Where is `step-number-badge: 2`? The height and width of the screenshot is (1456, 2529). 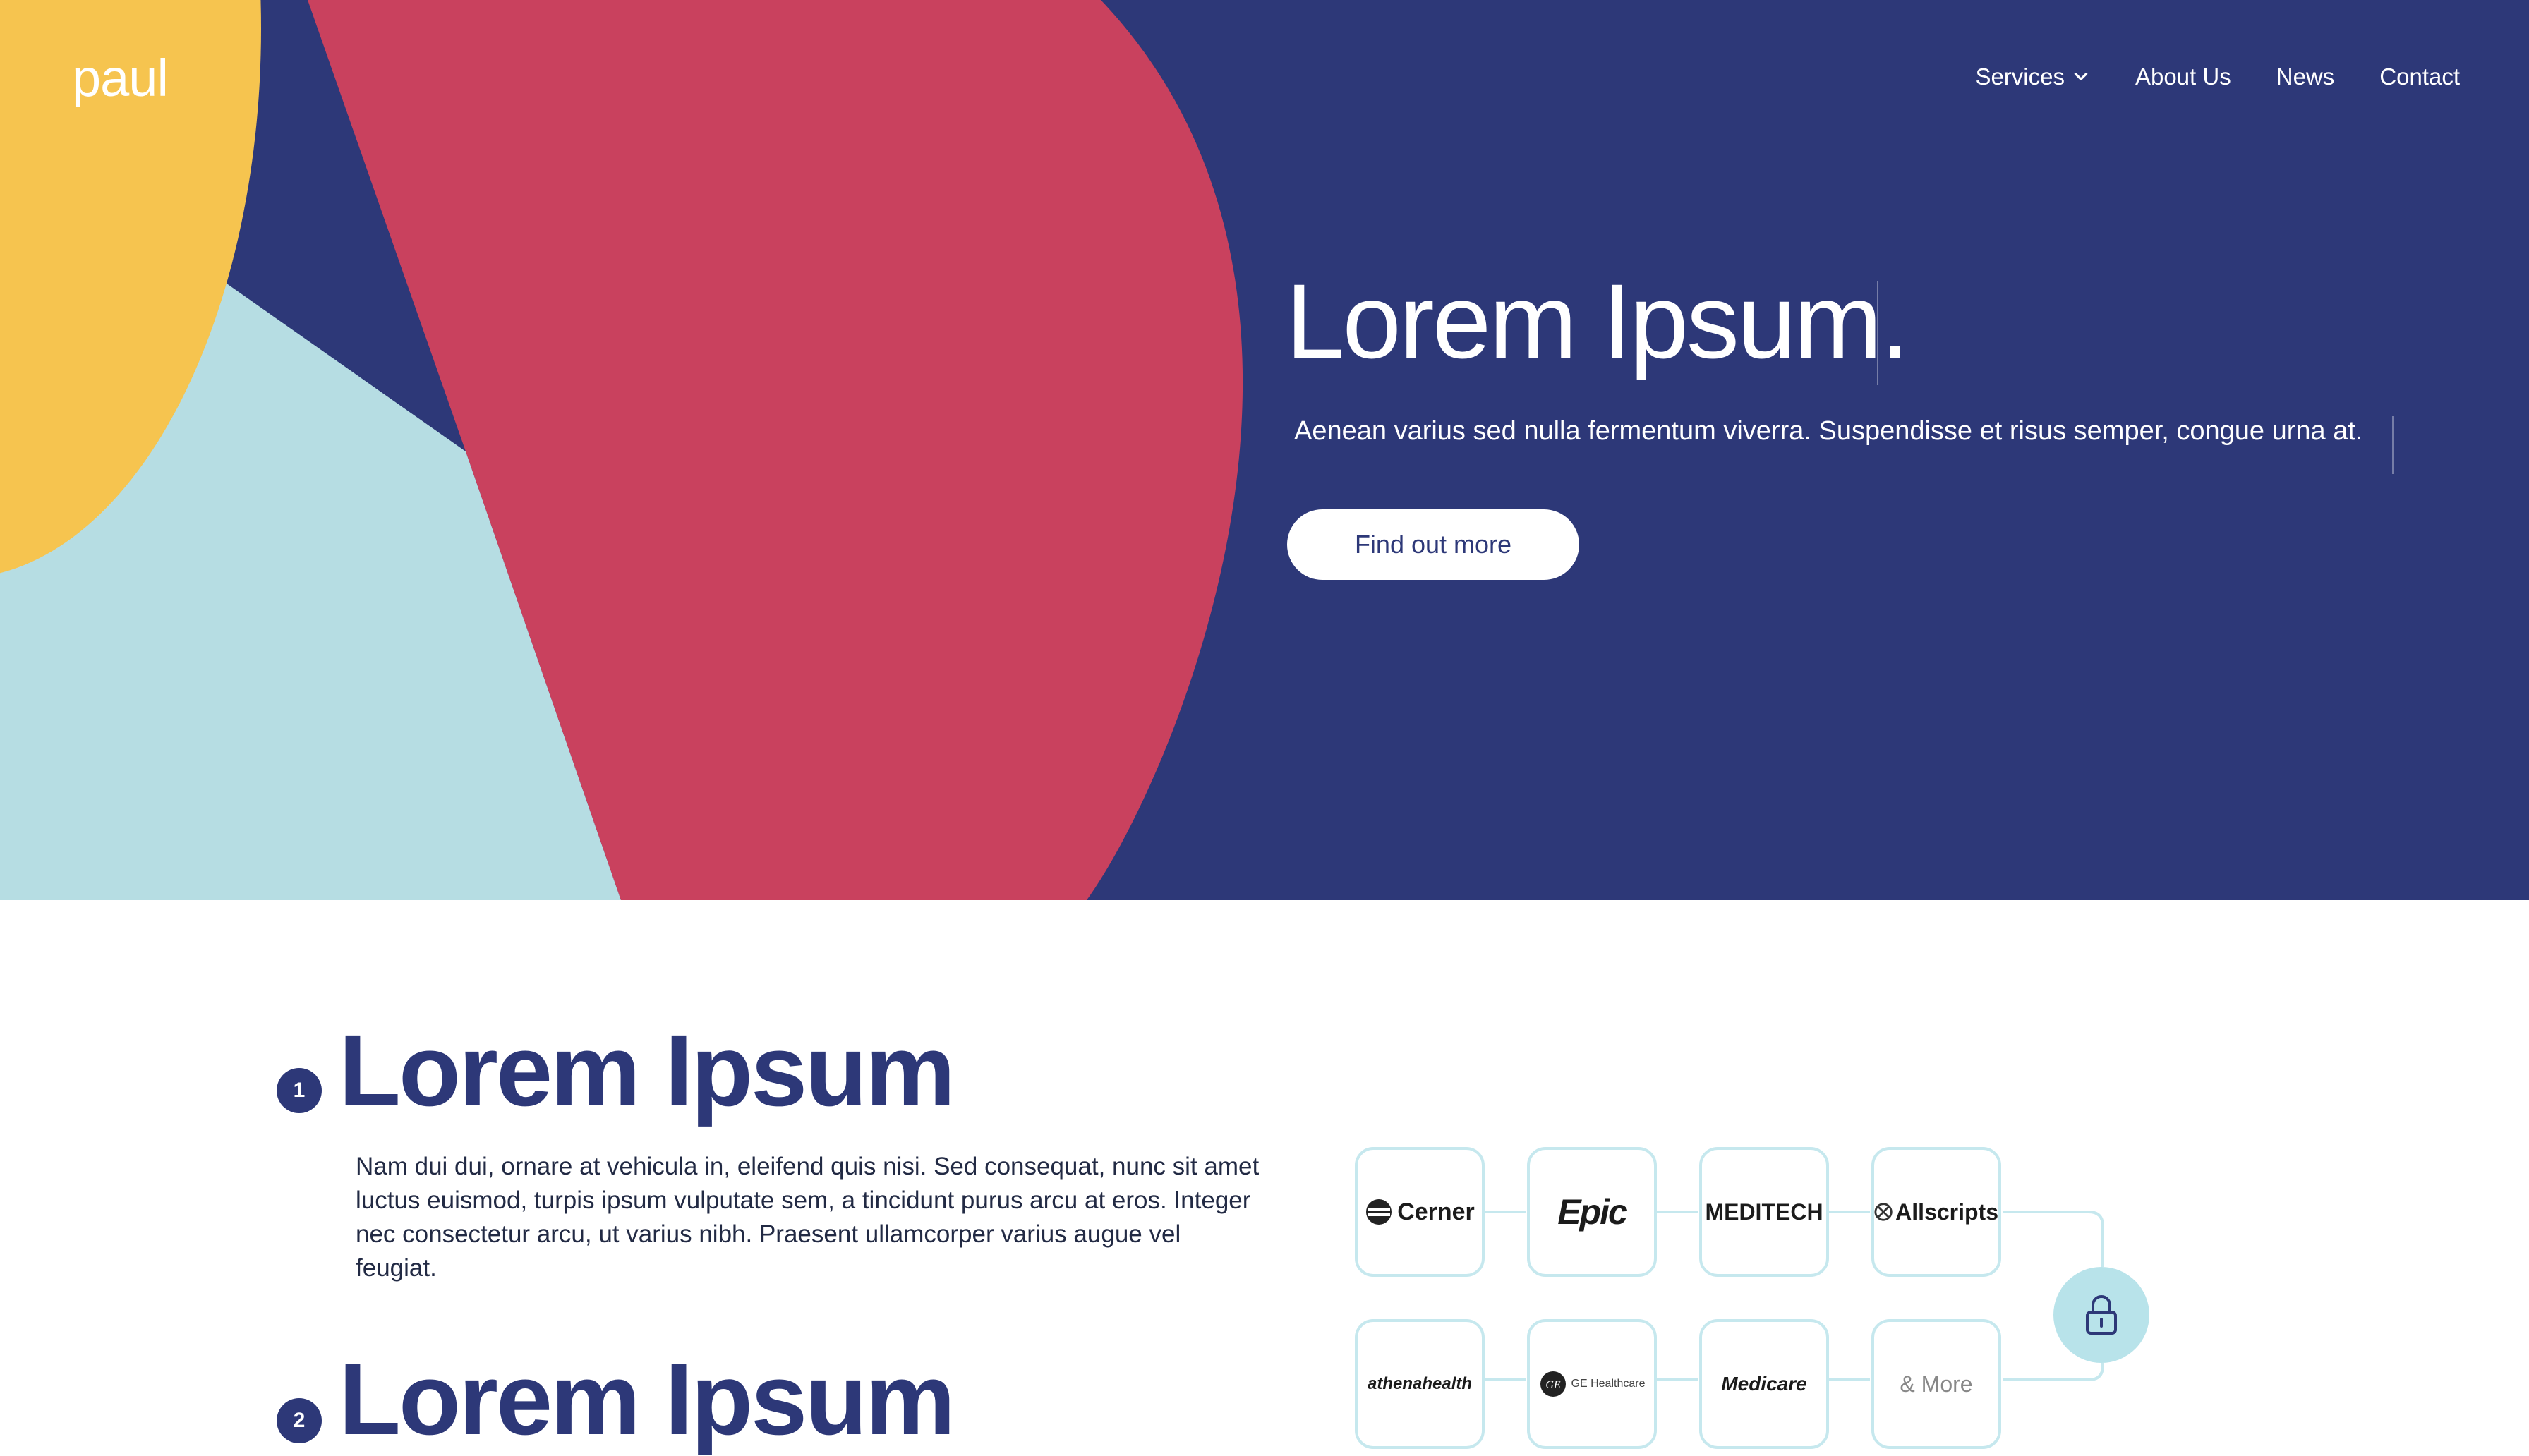
step-number-badge: 2 is located at coordinates (299, 1421).